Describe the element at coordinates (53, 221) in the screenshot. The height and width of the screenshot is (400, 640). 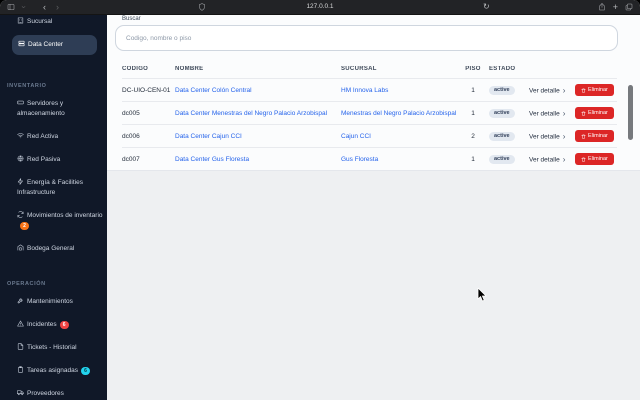
I see `sidebar-item-movimientos: Movimientos de inventario 2` at that location.